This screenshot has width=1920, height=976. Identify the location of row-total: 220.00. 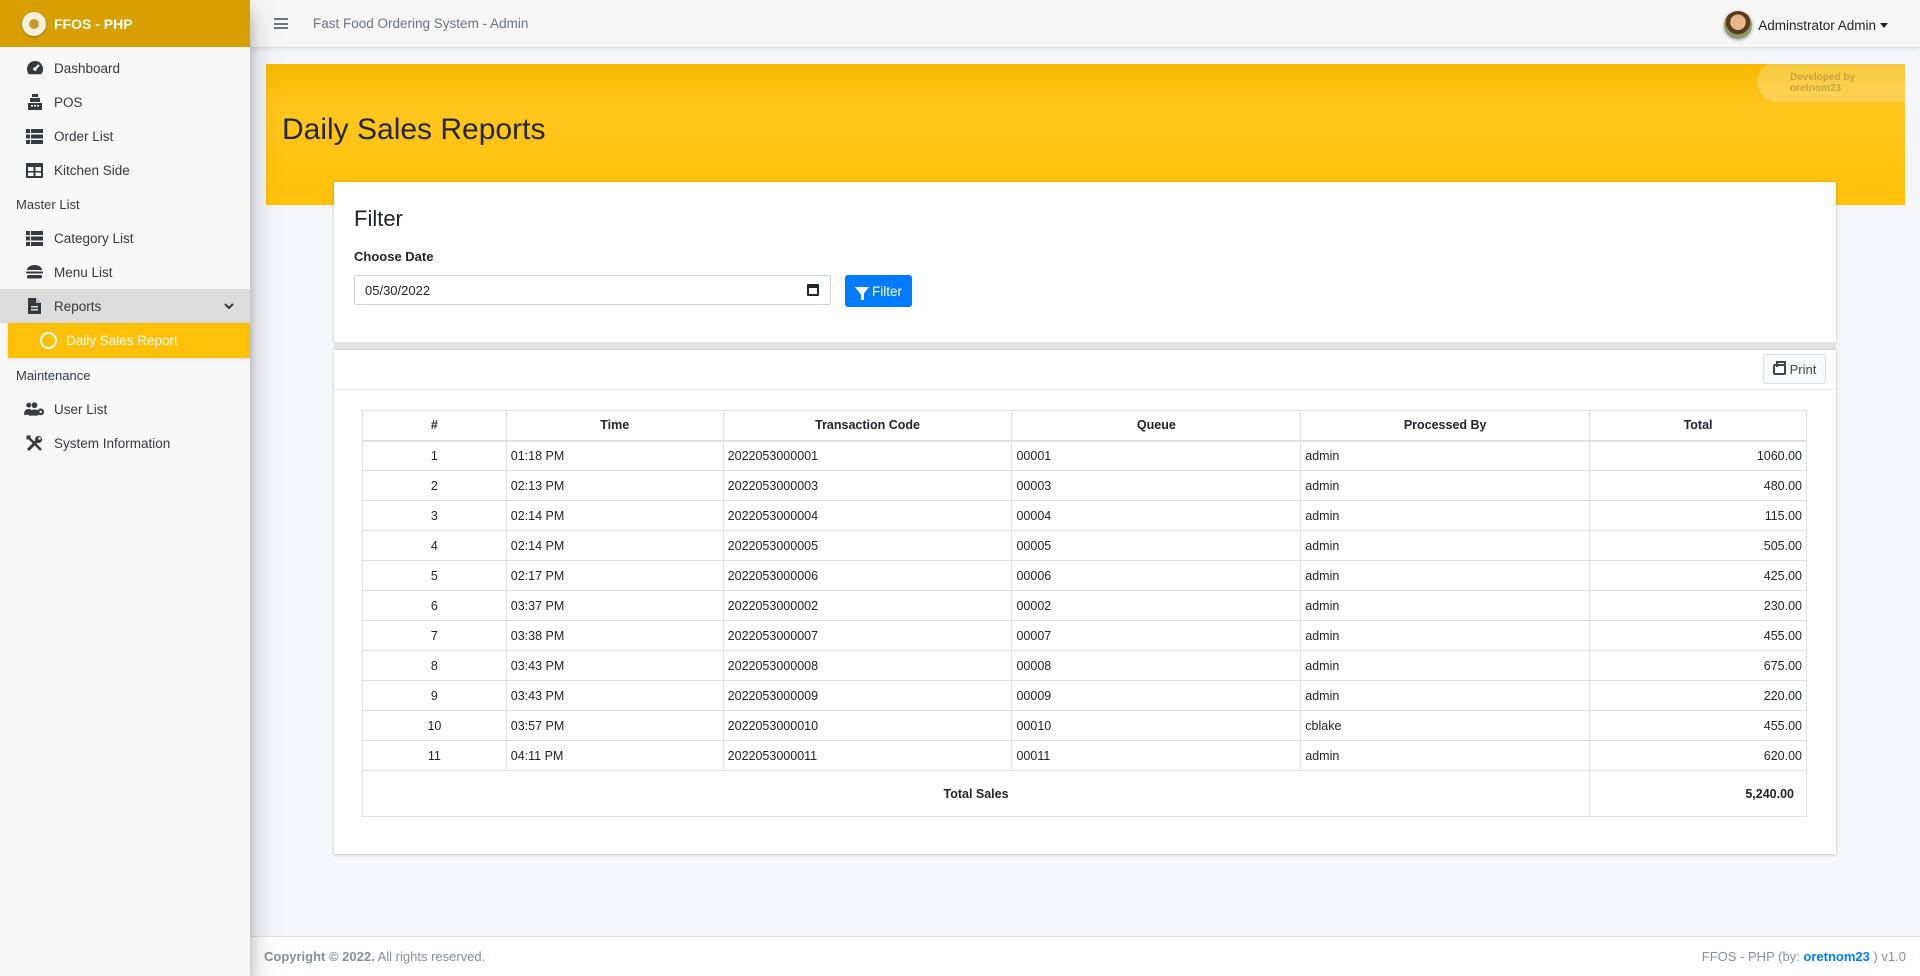
(1698, 695).